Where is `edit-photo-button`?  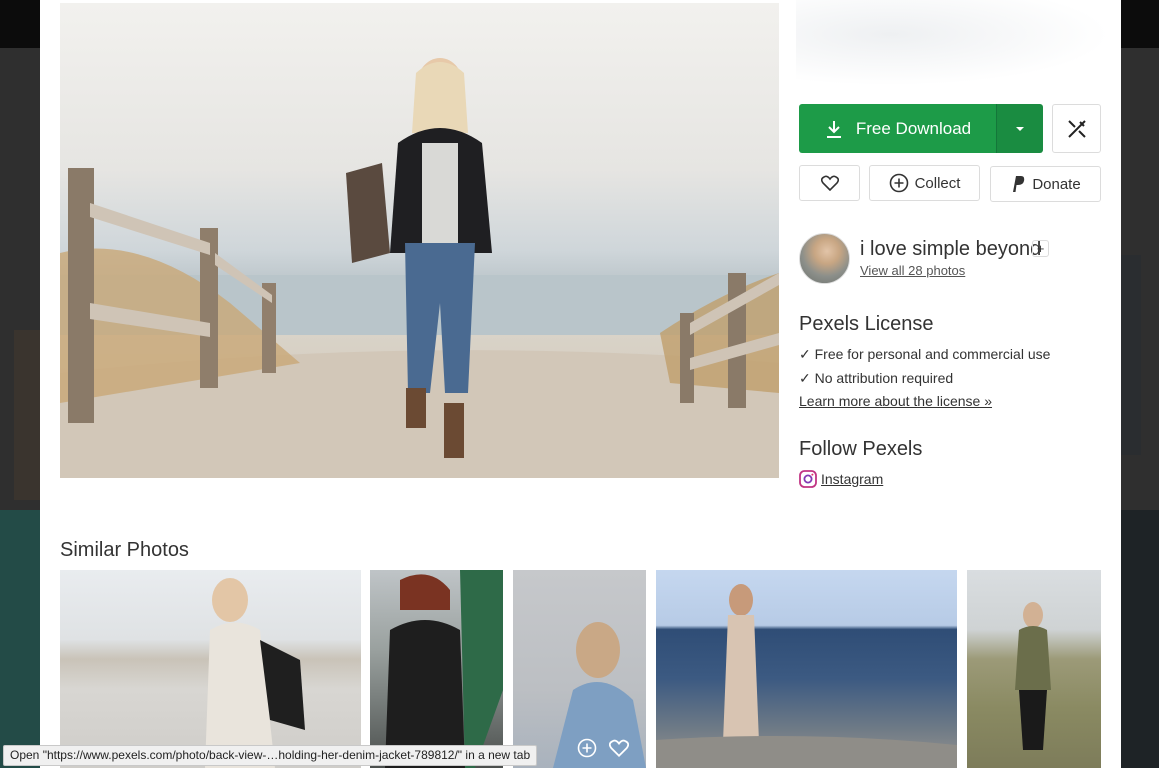 edit-photo-button is located at coordinates (1076, 128).